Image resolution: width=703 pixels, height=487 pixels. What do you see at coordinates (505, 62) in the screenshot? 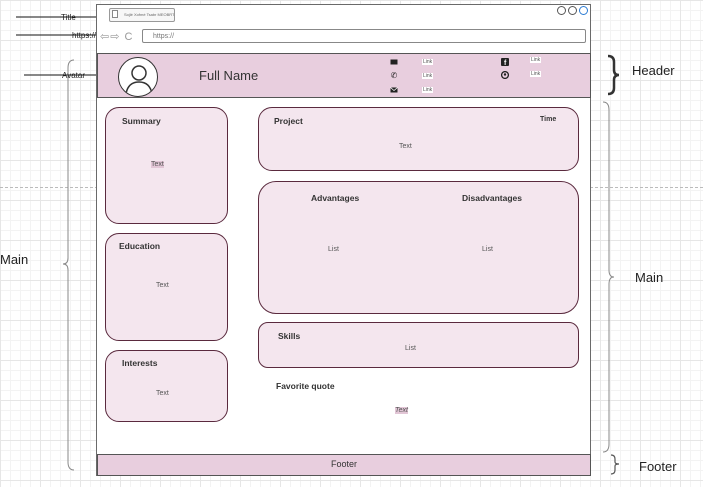
I see `facebook-icon: f` at bounding box center [505, 62].